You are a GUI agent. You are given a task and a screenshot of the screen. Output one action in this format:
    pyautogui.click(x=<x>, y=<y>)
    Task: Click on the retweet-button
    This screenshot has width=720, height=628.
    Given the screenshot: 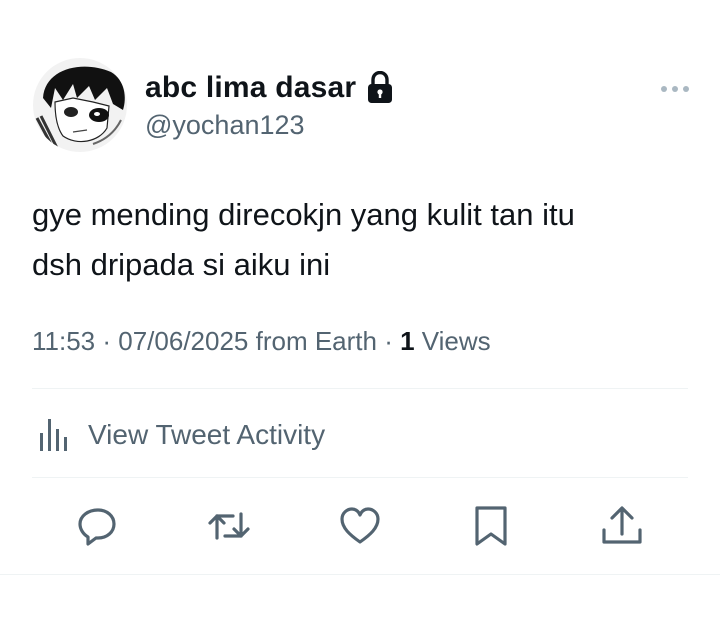 What is the action you would take?
    pyautogui.click(x=229, y=526)
    